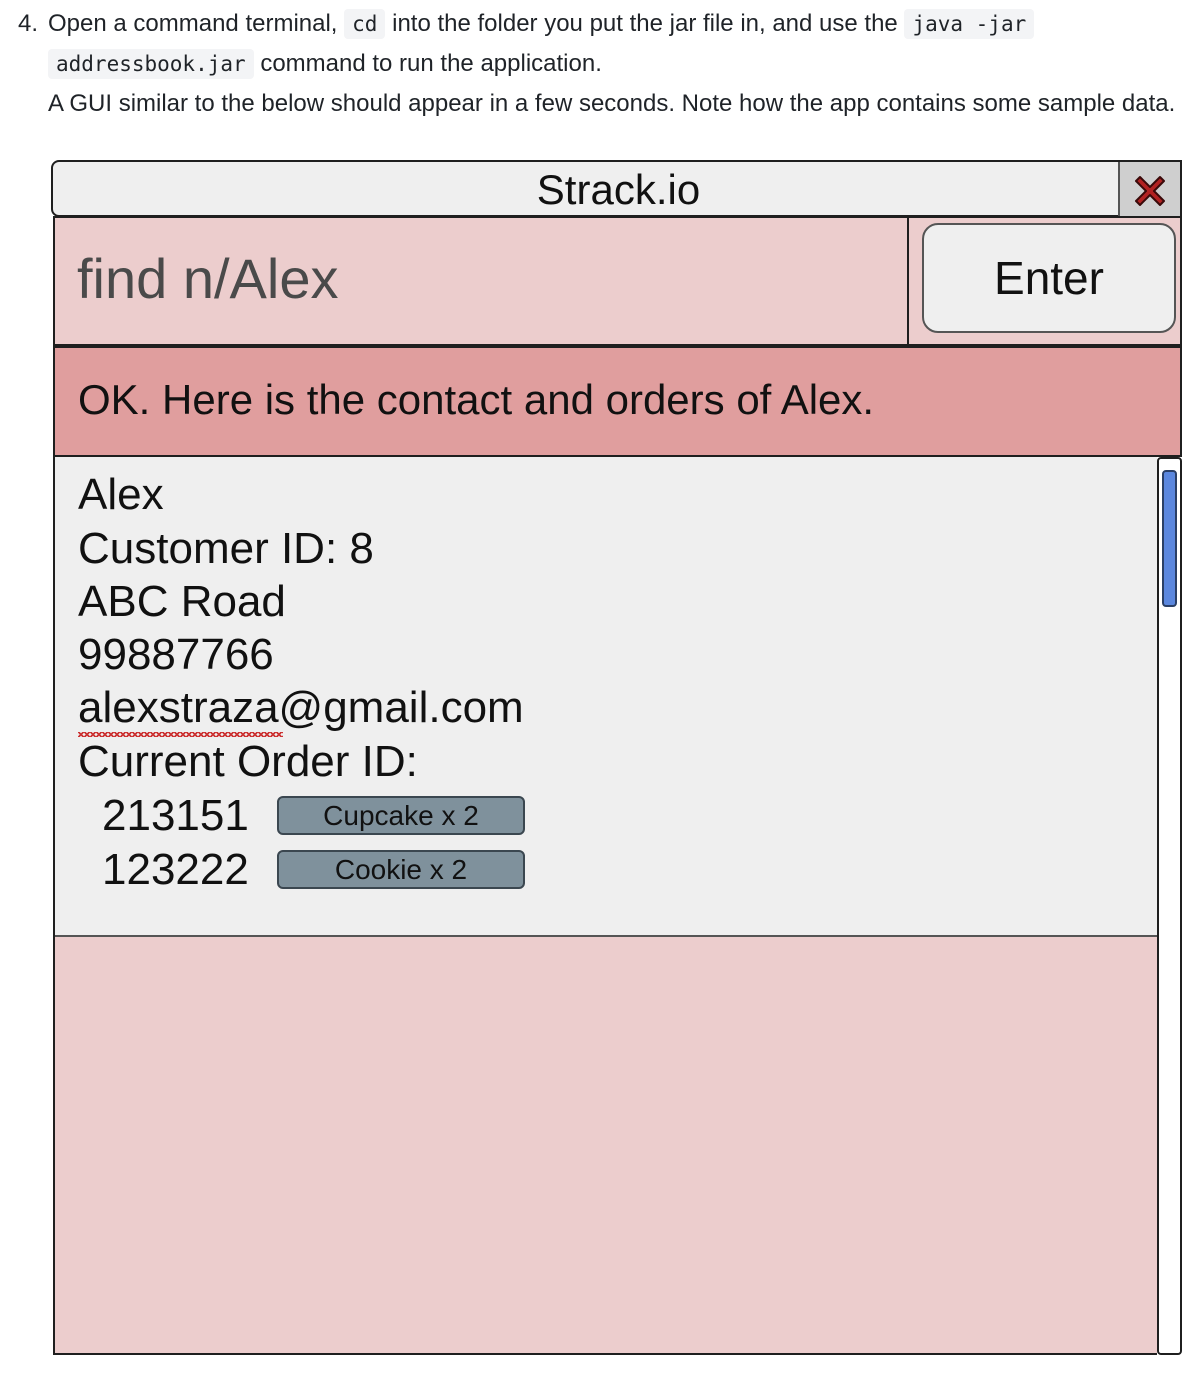 The width and height of the screenshot is (1204, 1388). What do you see at coordinates (248, 761) in the screenshot?
I see `orders-label: Current Order ID:` at bounding box center [248, 761].